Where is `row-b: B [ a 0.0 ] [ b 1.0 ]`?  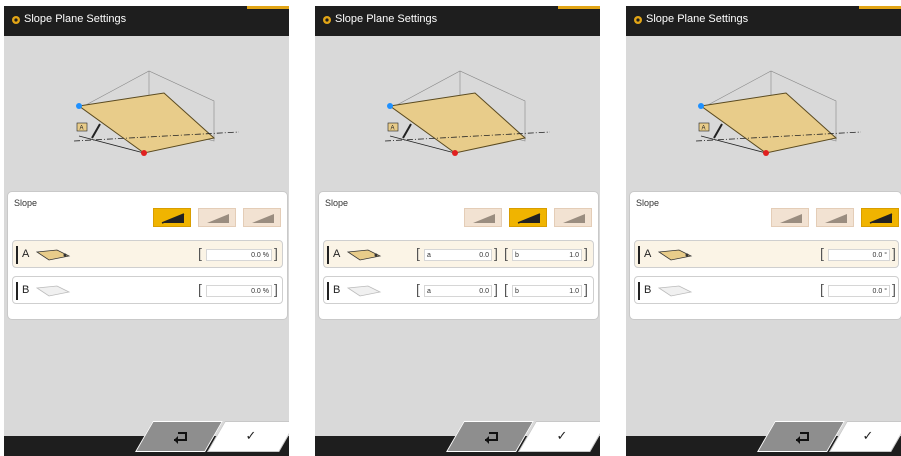
row-b: B [ a 0.0 ] [ b 1.0 ] is located at coordinates (458, 290).